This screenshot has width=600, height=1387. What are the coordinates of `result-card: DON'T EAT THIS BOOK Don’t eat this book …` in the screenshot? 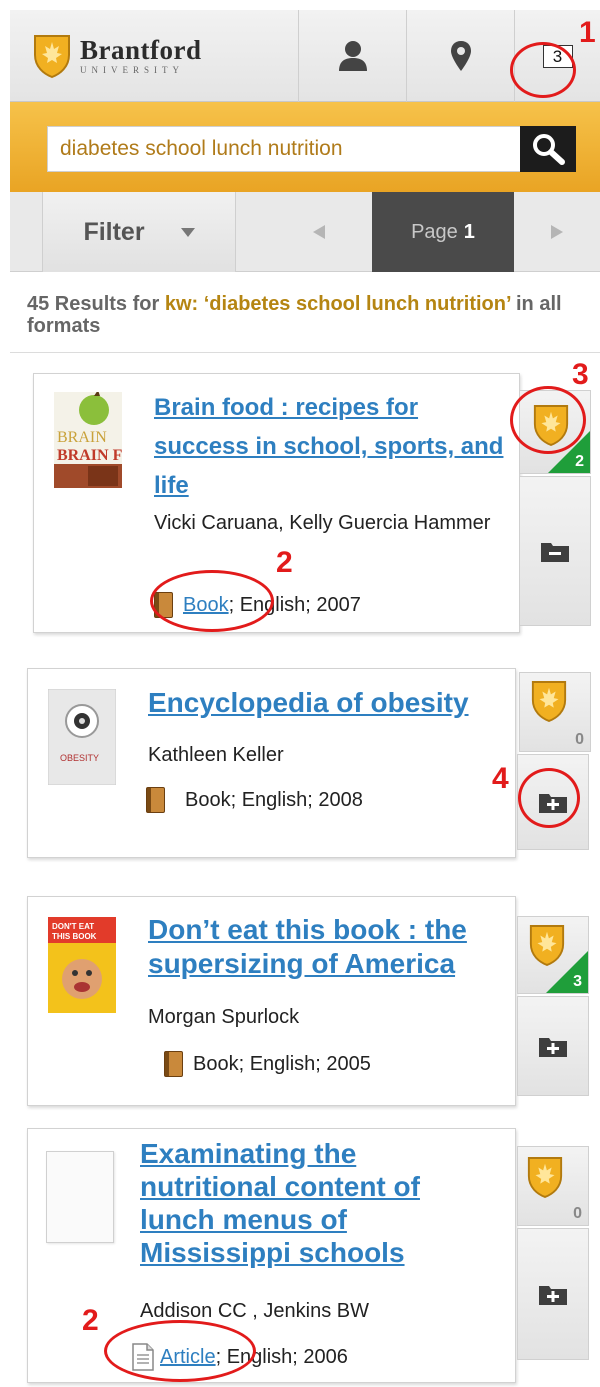 It's located at (271, 1001).